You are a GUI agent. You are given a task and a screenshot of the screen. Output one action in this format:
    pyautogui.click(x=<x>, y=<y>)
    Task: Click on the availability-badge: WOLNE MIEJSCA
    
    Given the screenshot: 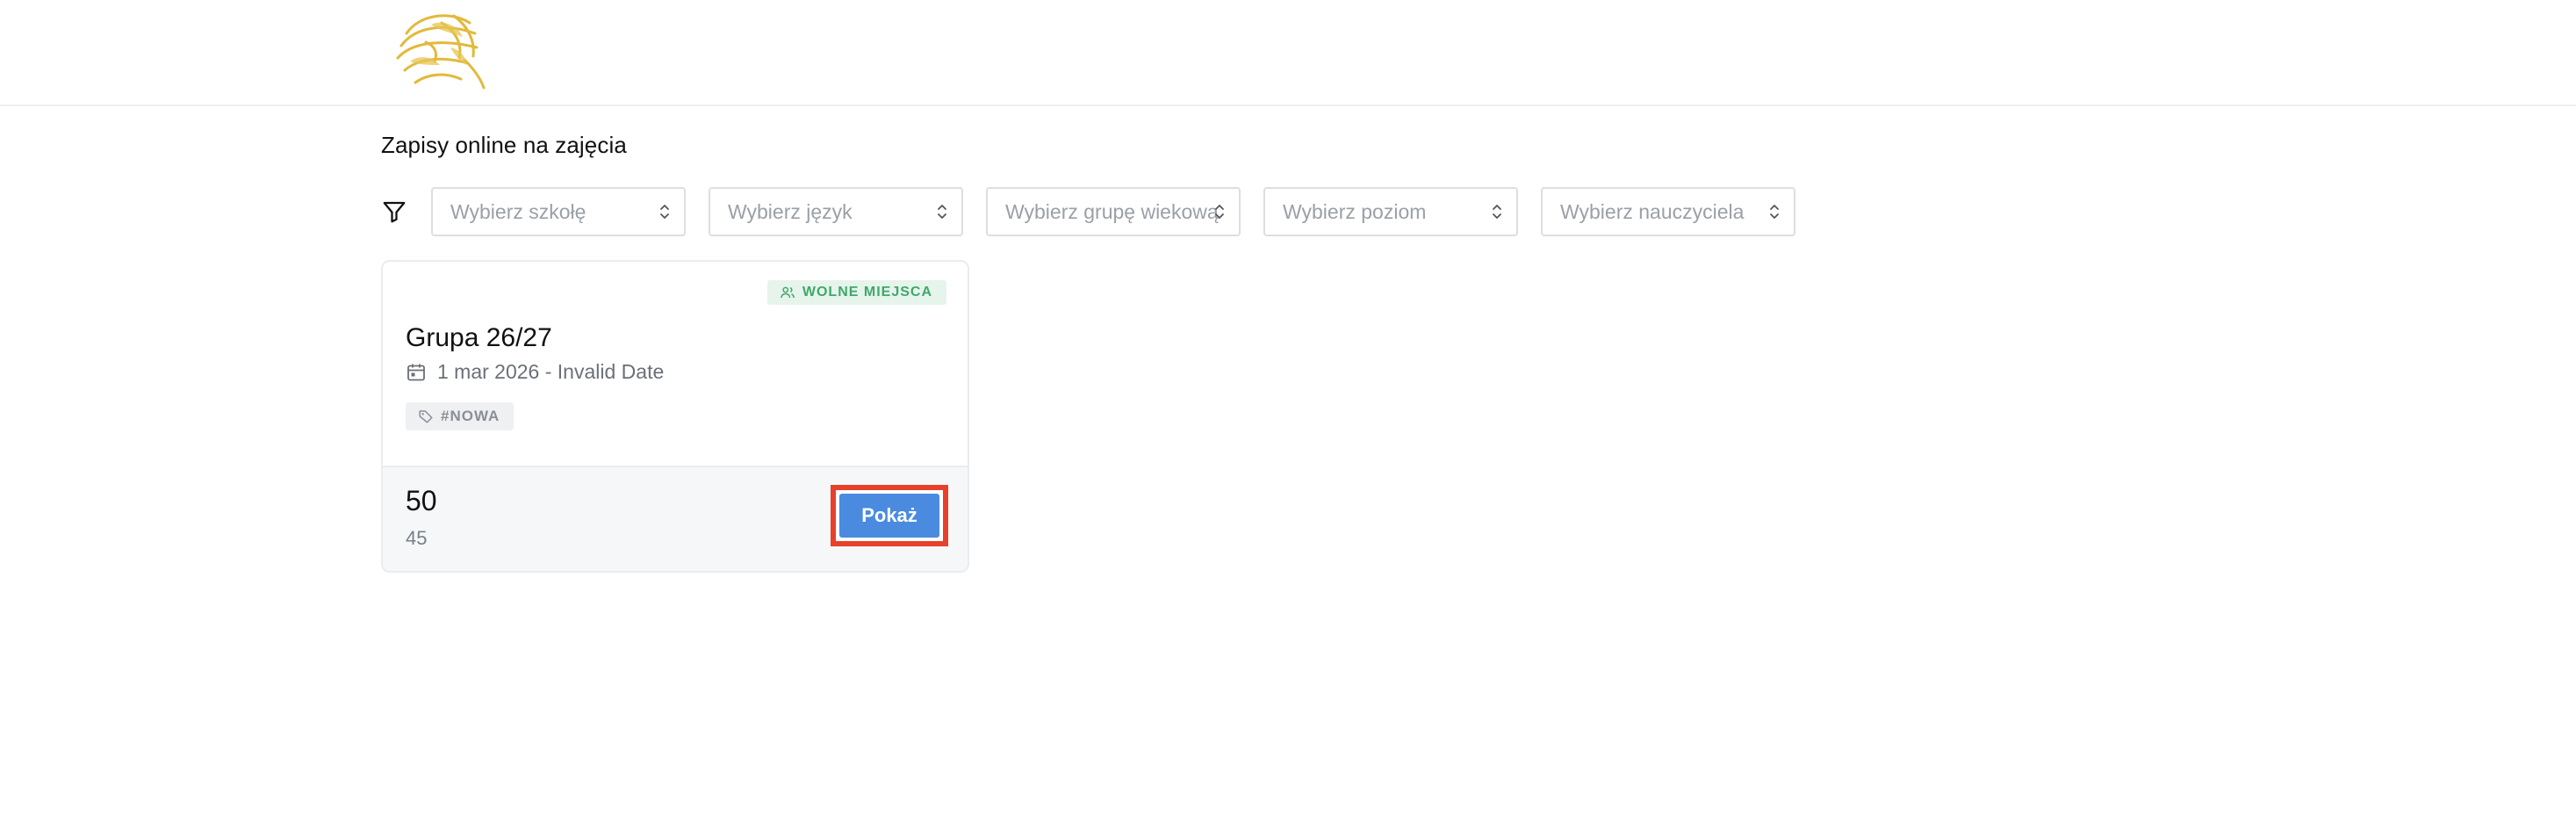 What is the action you would take?
    pyautogui.click(x=856, y=292)
    